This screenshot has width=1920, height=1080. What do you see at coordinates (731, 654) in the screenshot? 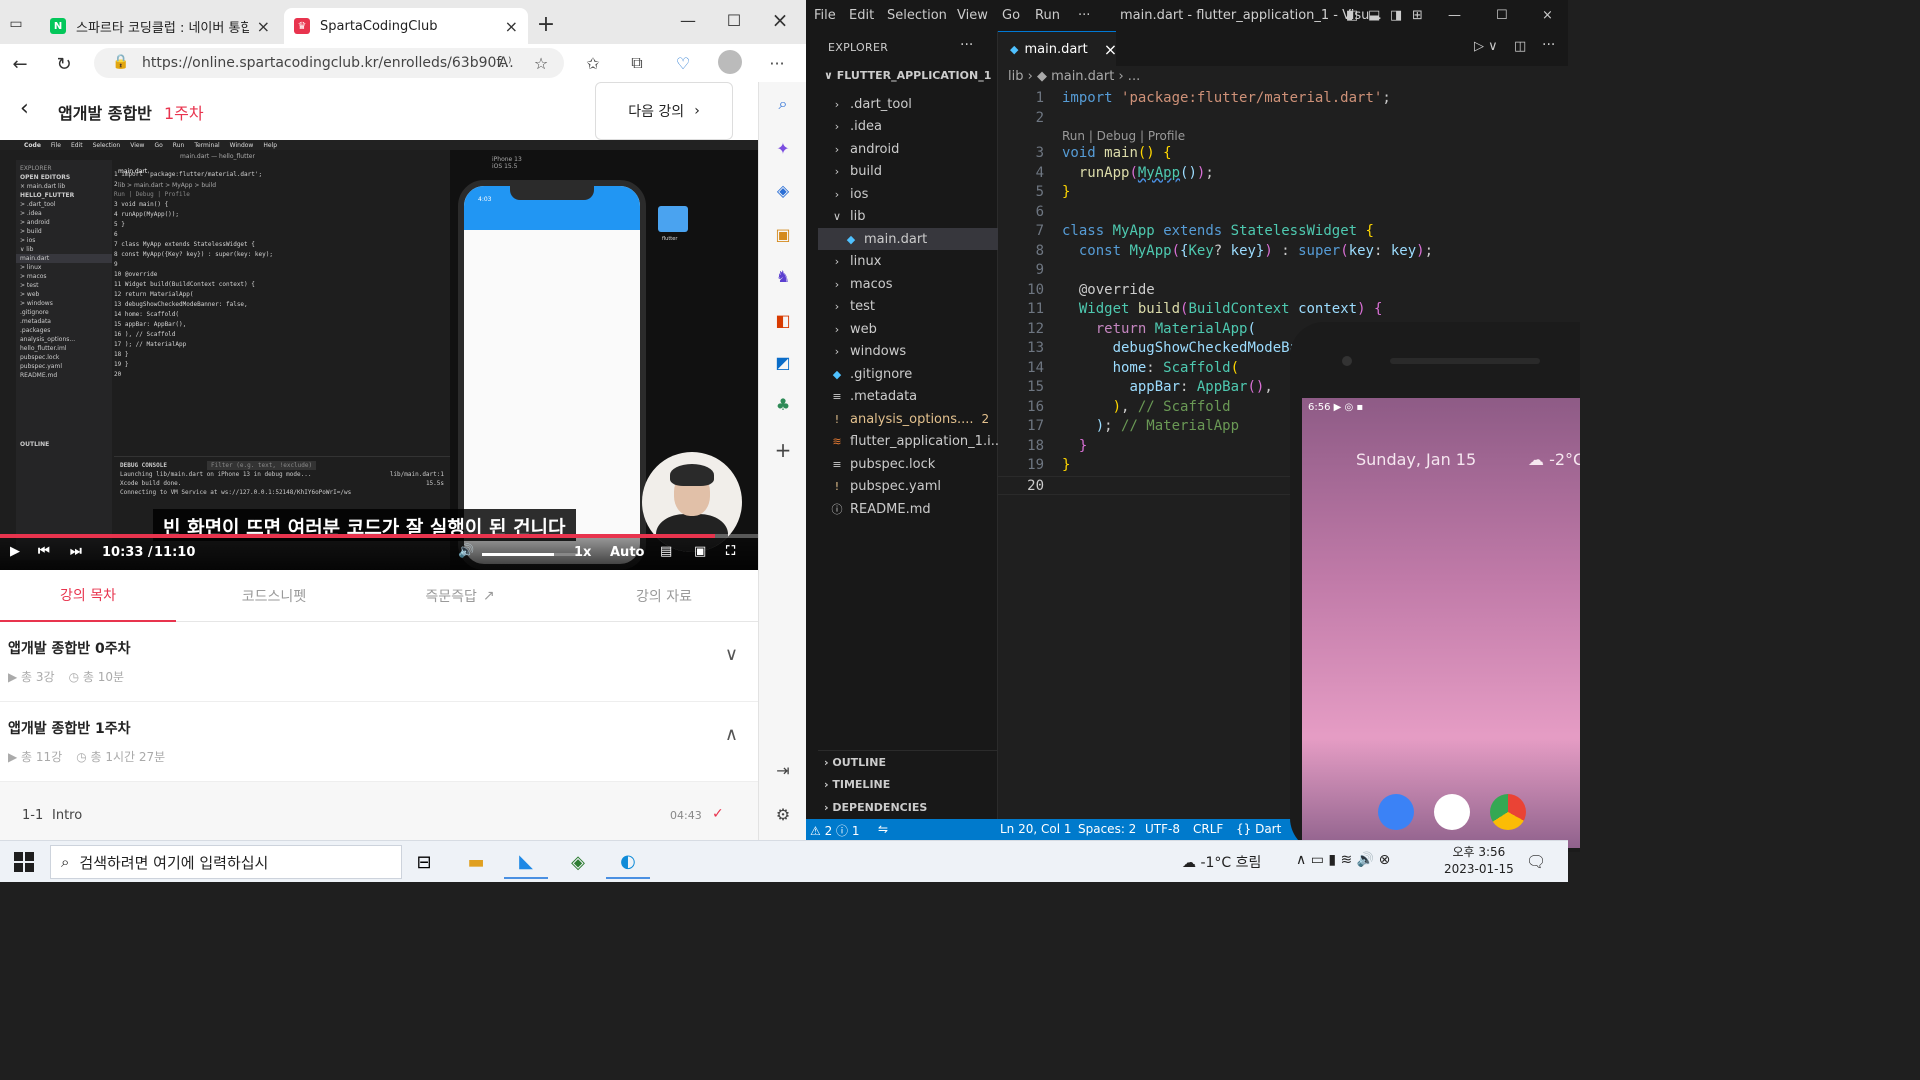
I see `chevron-down-icon: ∨` at bounding box center [731, 654].